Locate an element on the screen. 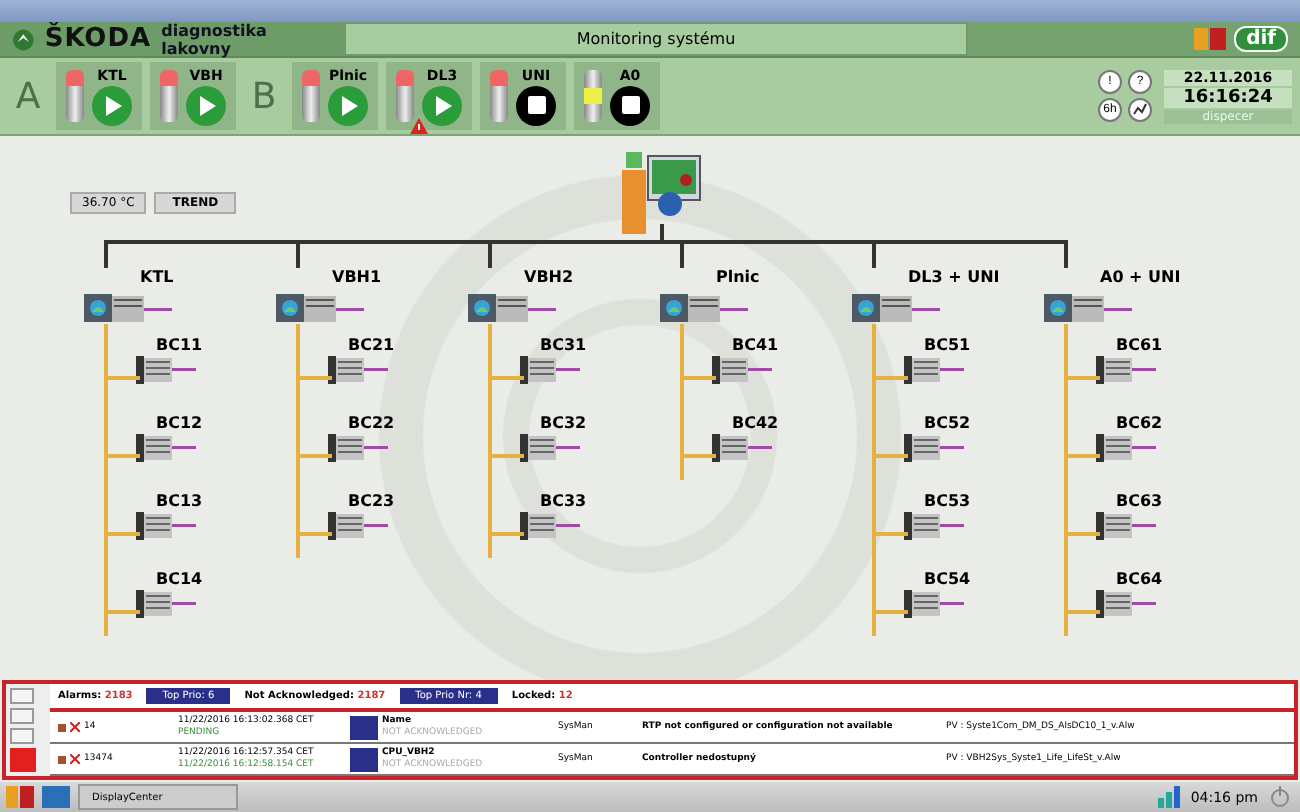 The image size is (1300, 812). alarm-flag is located at coordinates (23, 760).